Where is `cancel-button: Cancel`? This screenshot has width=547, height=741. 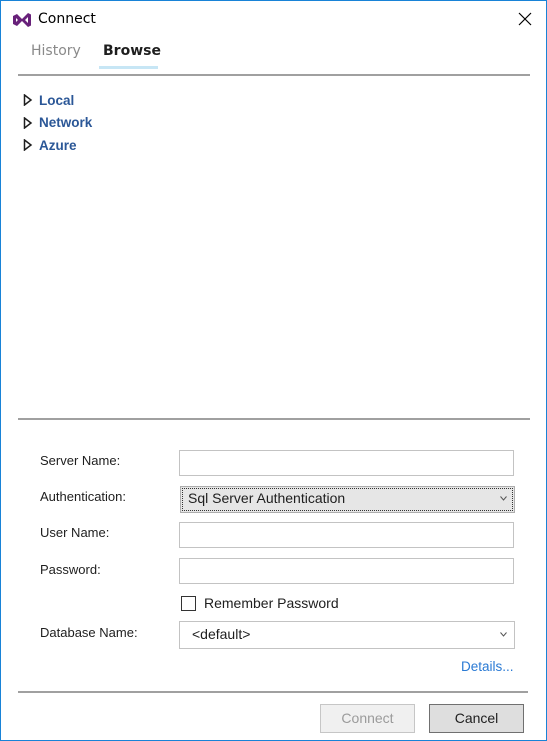
cancel-button: Cancel is located at coordinates (476, 718).